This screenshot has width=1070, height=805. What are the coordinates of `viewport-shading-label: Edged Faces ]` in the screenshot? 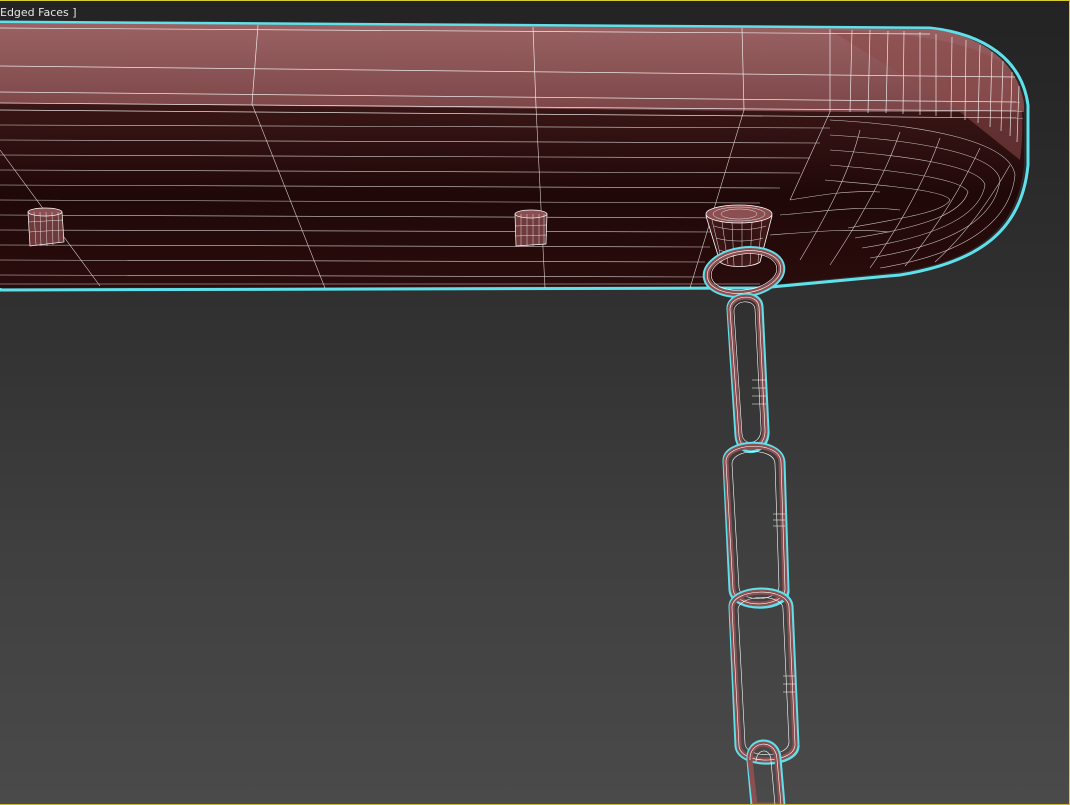 It's located at (38, 12).